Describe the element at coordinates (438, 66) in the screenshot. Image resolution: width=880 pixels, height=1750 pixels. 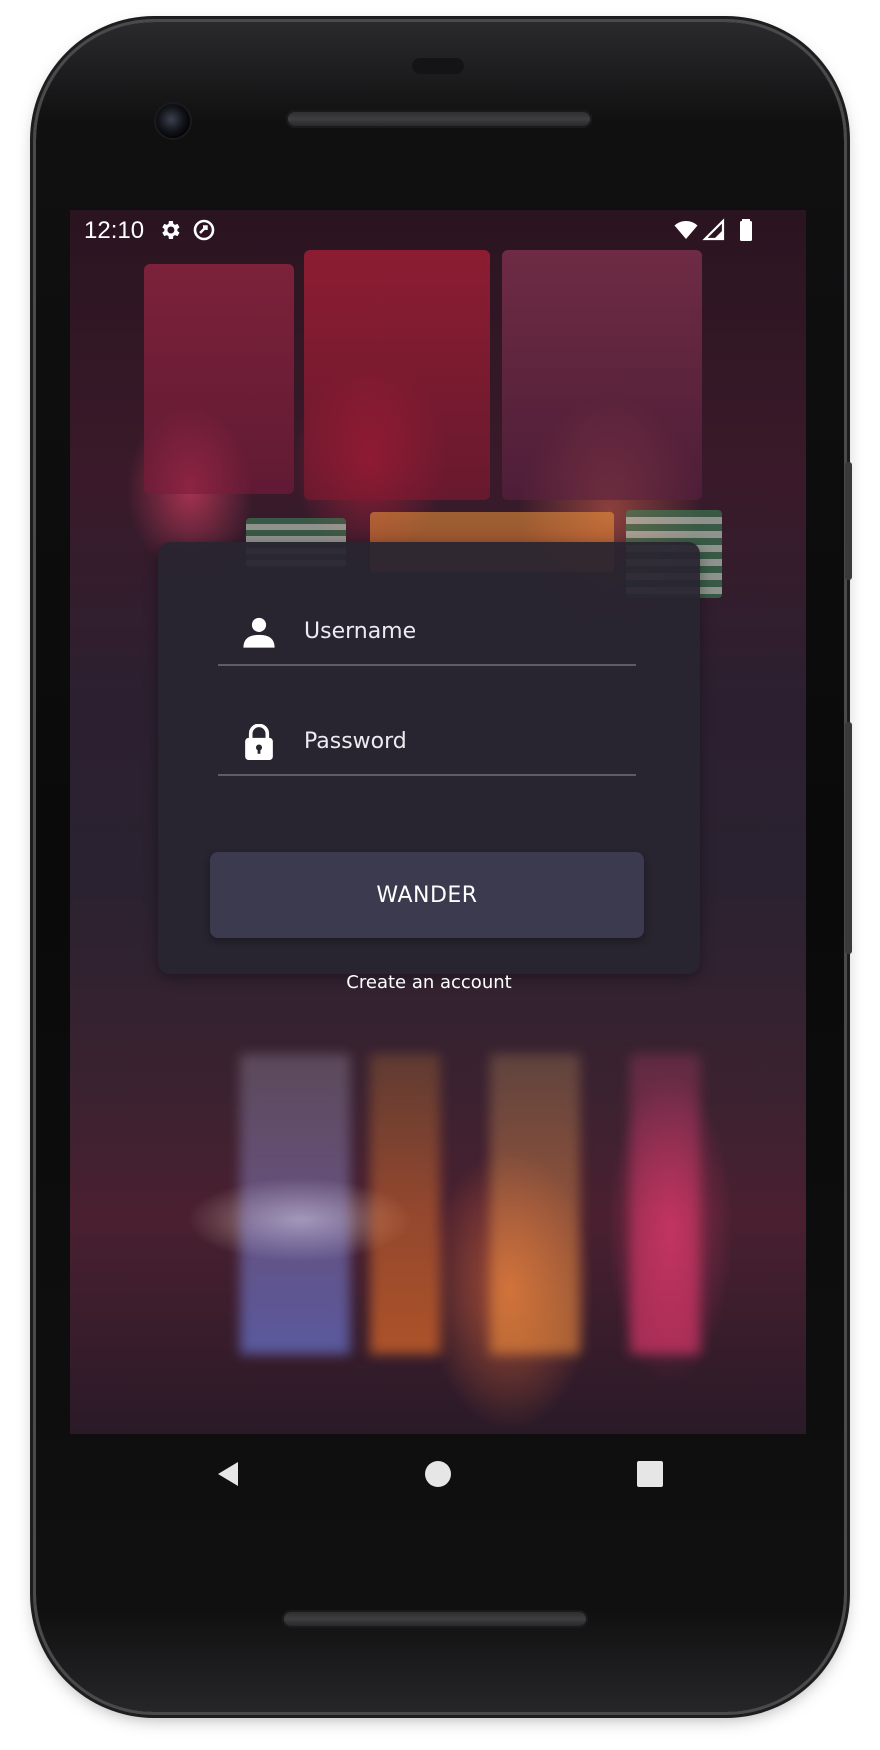
I see `sensor-notch` at that location.